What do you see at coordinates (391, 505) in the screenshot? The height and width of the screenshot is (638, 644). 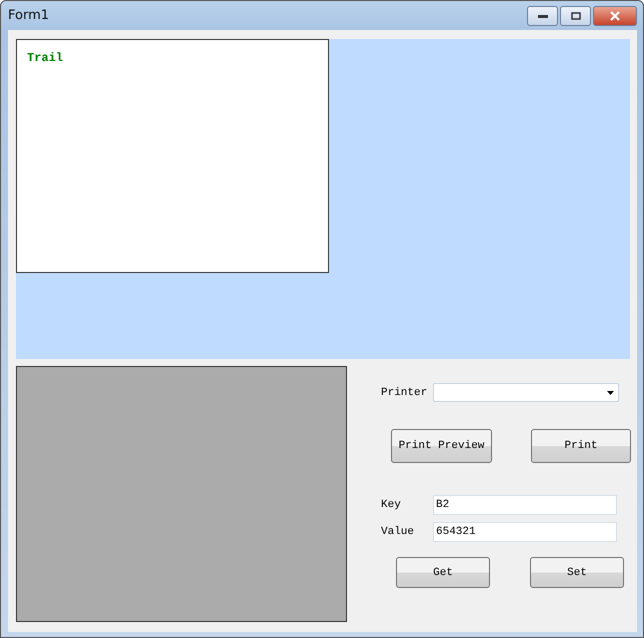 I see `field-label: Key` at bounding box center [391, 505].